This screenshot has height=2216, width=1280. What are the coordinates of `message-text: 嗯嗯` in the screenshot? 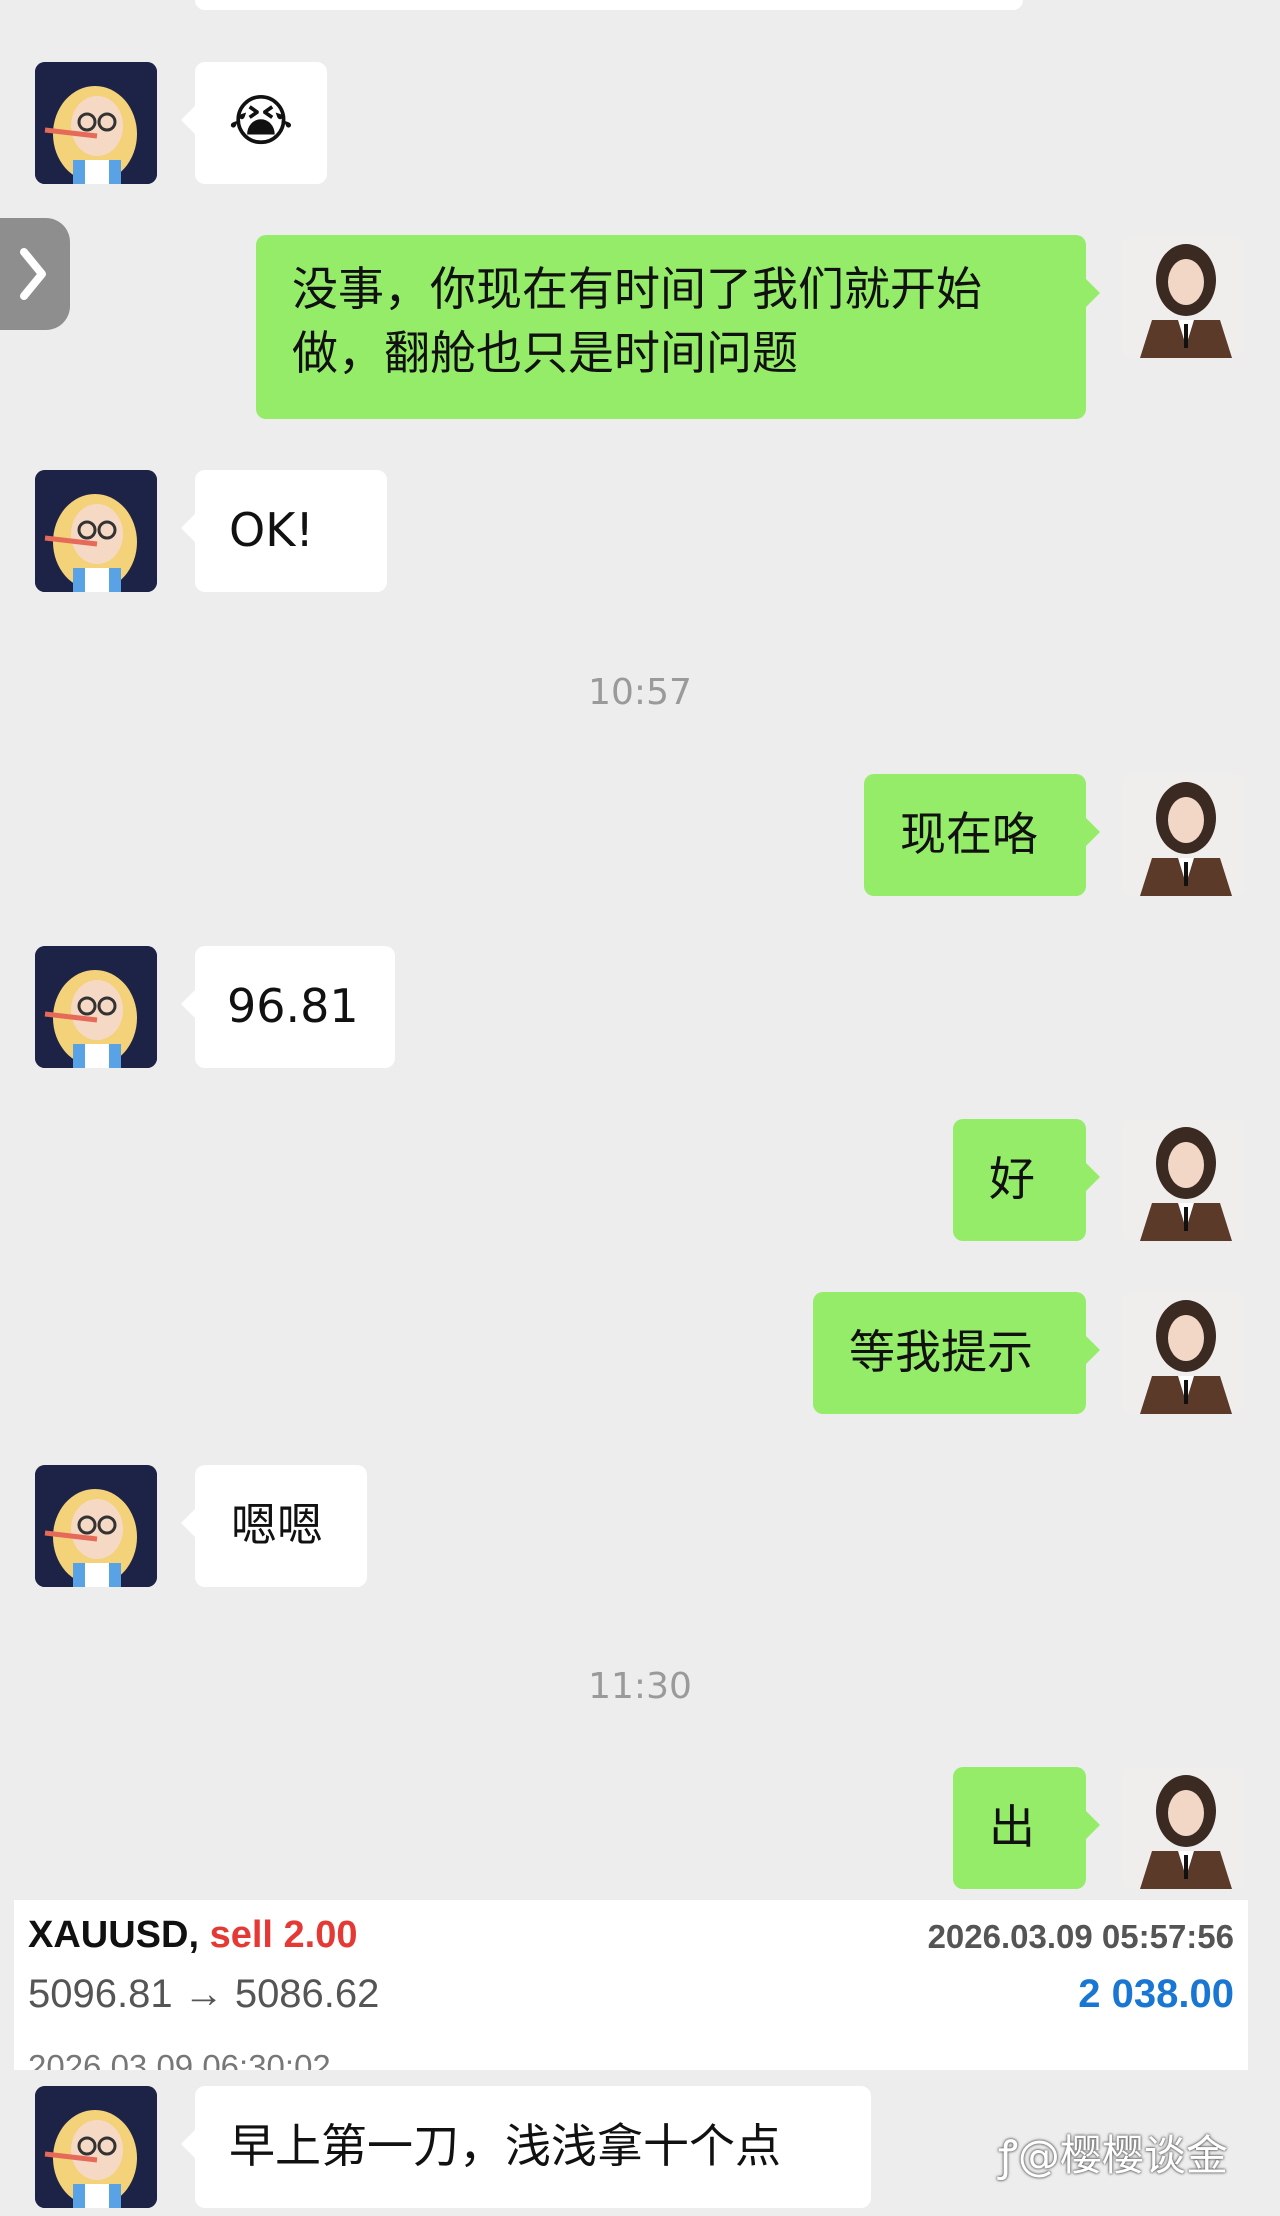 It's located at (277, 1525).